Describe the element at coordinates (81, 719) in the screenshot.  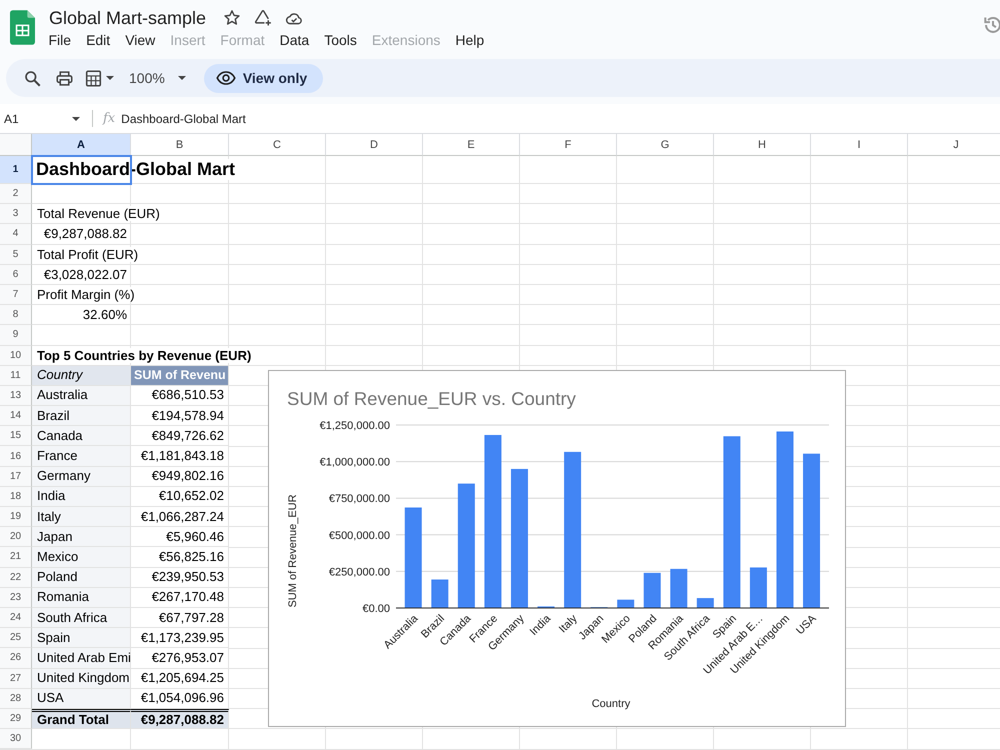
I see `total-cell: Grand Total` at that location.